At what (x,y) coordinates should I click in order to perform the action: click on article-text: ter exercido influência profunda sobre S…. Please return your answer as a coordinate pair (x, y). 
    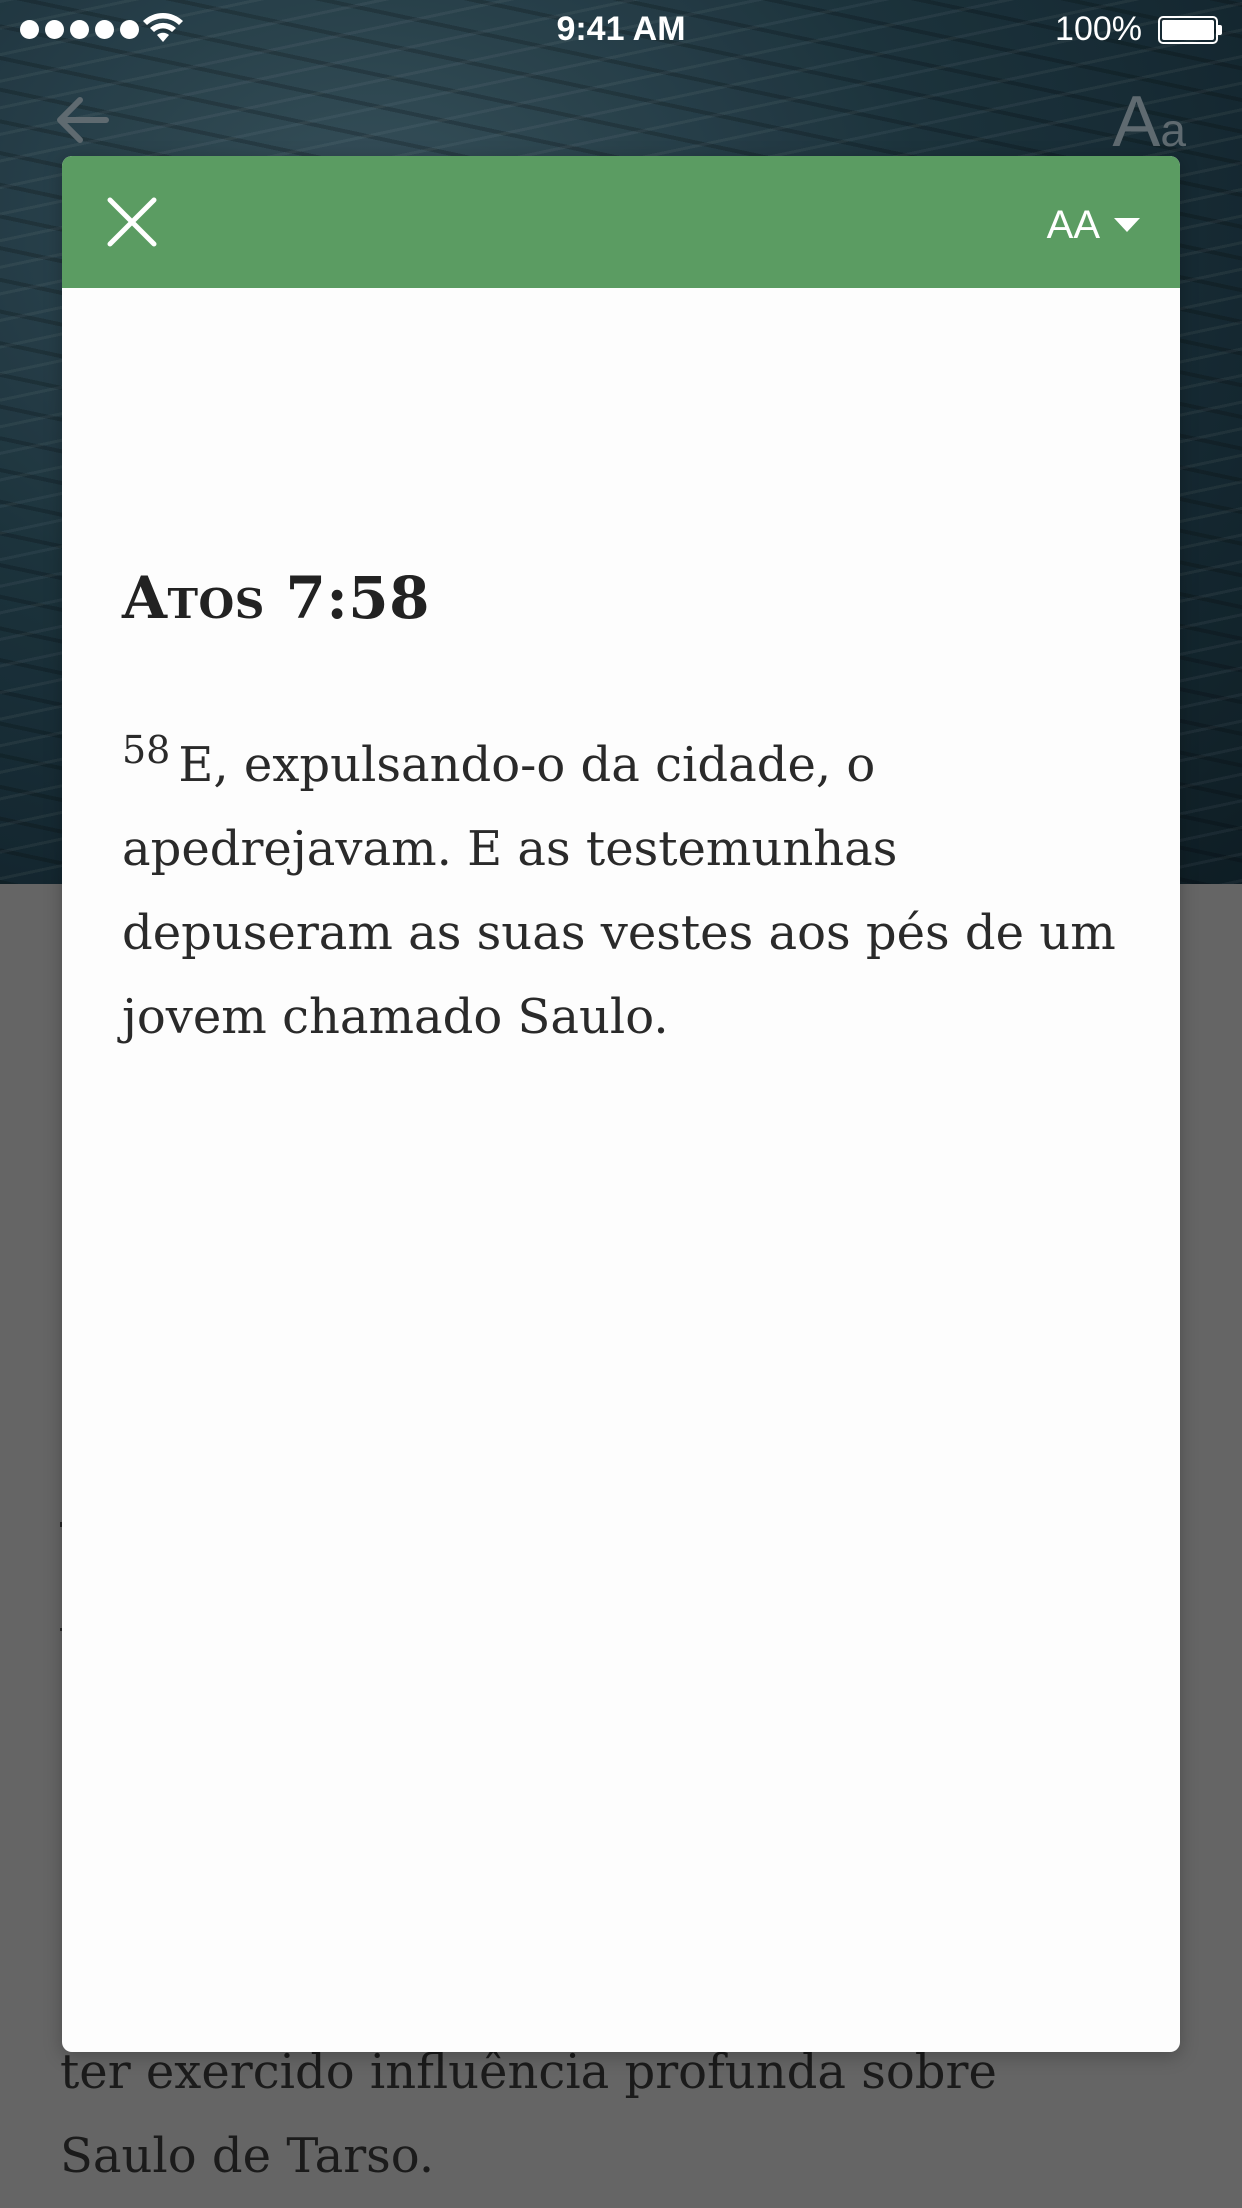
    Looking at the image, I should click on (635, 2114).